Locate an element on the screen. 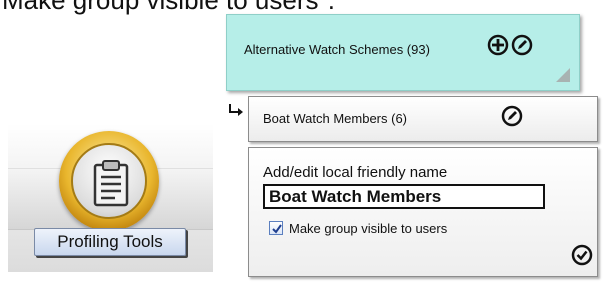 The image size is (606, 282). profiling-tools-badge is located at coordinates (109, 181).